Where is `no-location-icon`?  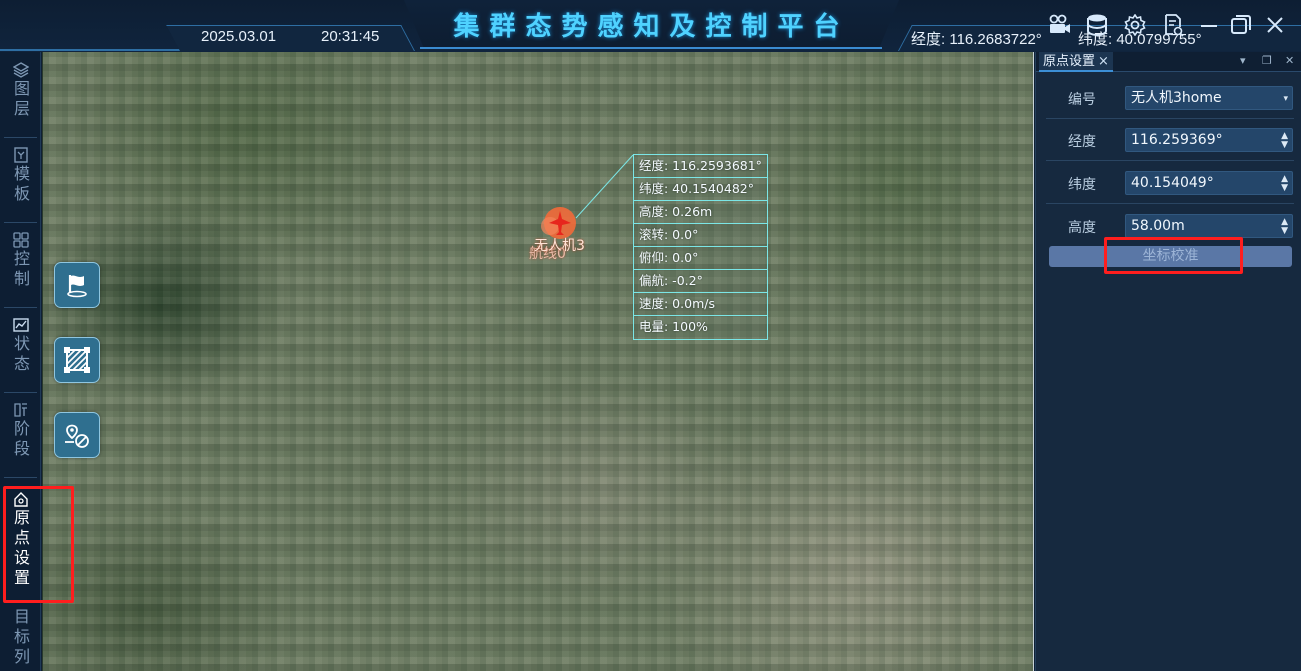
no-location-icon is located at coordinates (77, 436).